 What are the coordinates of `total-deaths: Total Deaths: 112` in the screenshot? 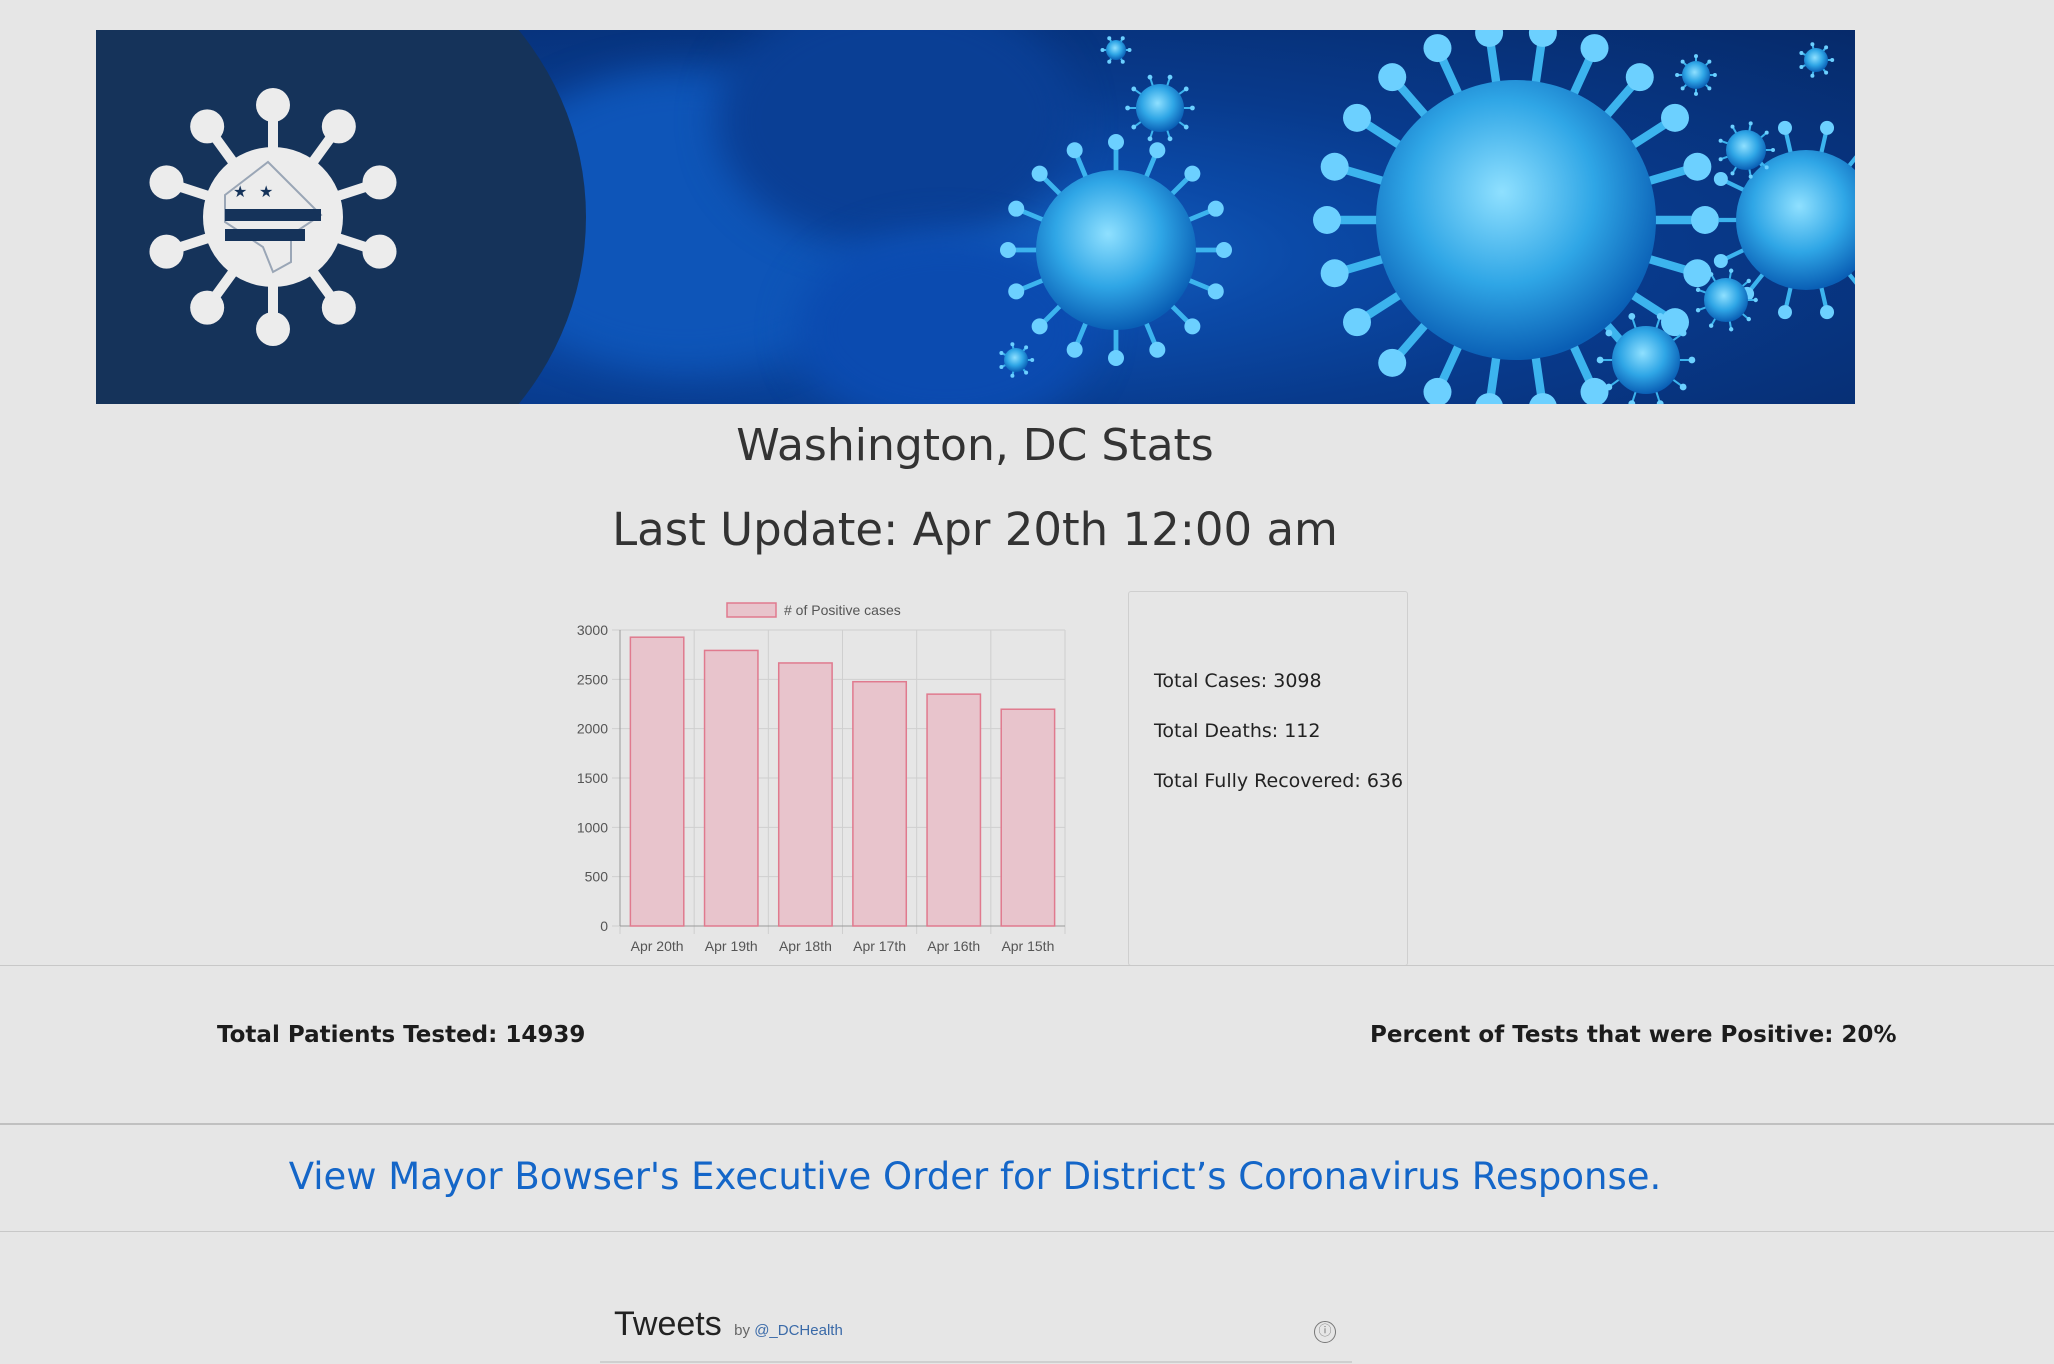 It's located at (1237, 731).